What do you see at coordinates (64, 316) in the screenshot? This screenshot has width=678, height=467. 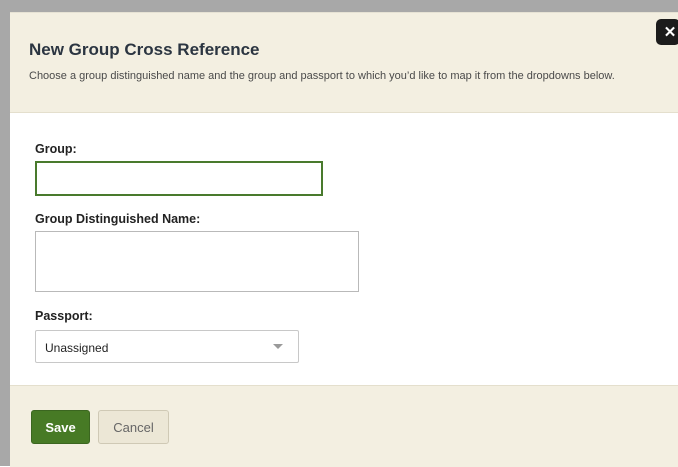 I see `passport-label: Passport:` at bounding box center [64, 316].